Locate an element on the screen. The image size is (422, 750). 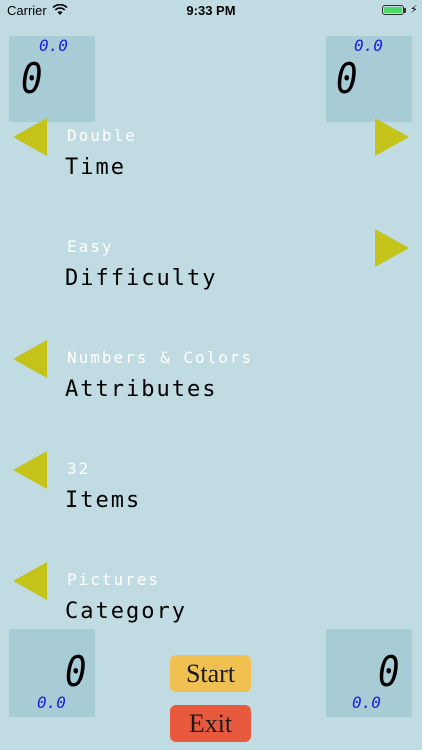
start-button: Start is located at coordinates (210, 673).